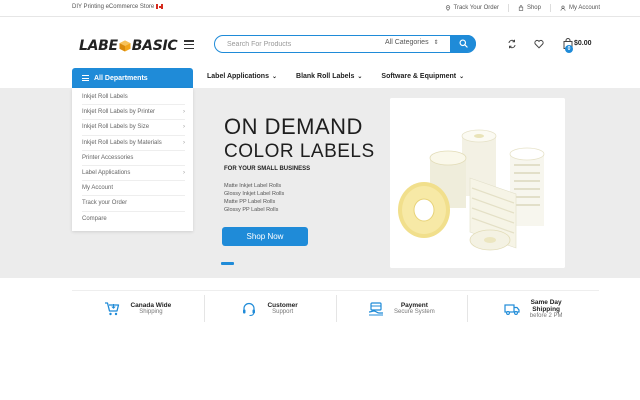 The width and height of the screenshot is (640, 400). I want to click on headset-icon, so click(249, 309).